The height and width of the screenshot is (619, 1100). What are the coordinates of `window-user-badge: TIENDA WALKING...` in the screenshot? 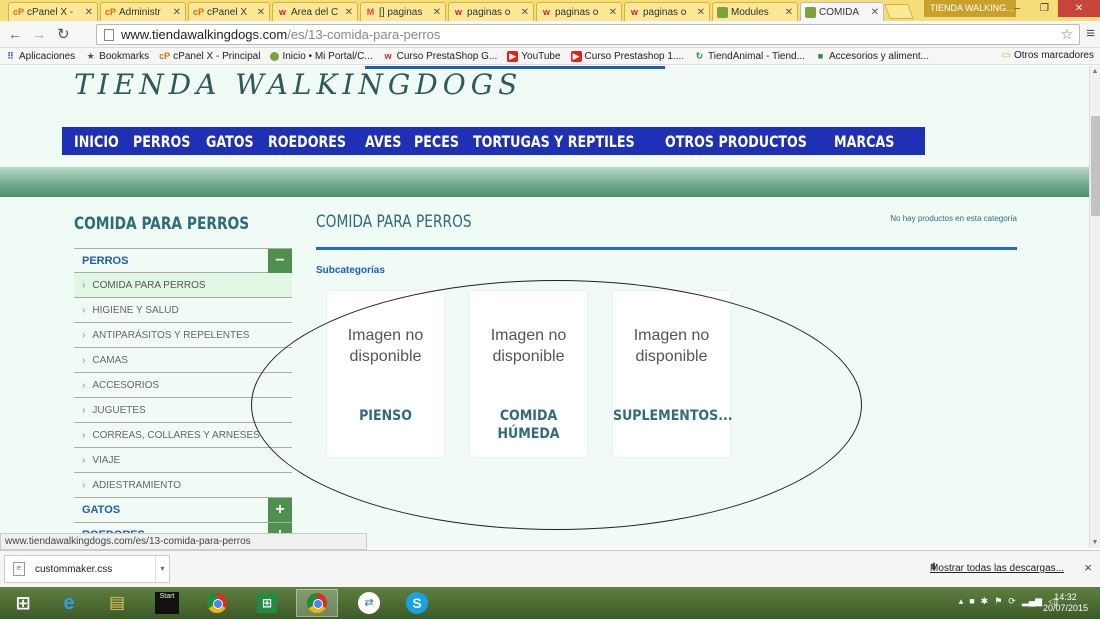 It's located at (970, 8).